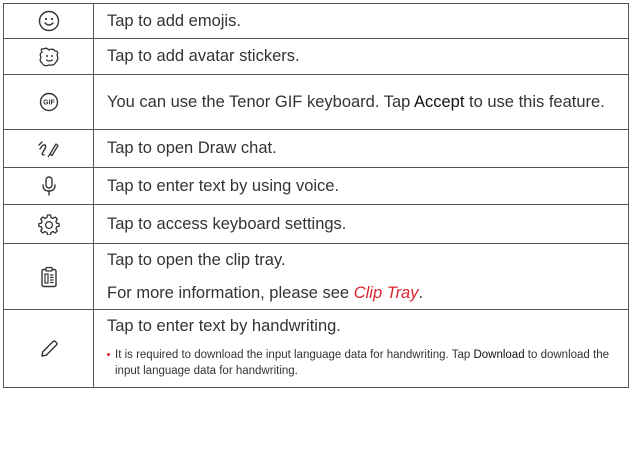 Image resolution: width=633 pixels, height=461 pixels. I want to click on microphone-icon, so click(48, 186).